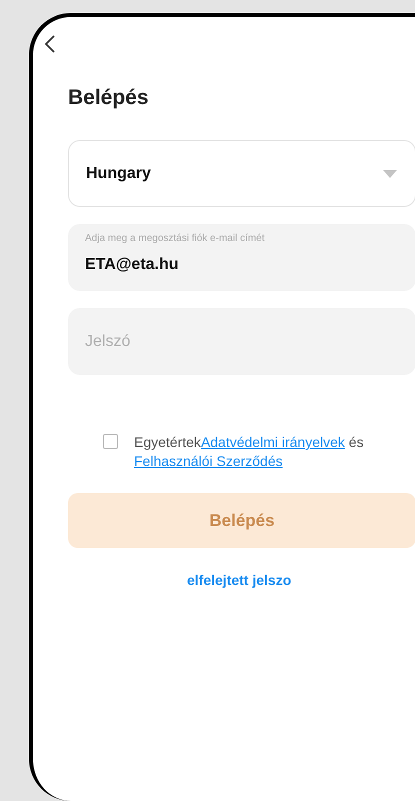 The image size is (415, 801). I want to click on agreement-checkbox, so click(110, 441).